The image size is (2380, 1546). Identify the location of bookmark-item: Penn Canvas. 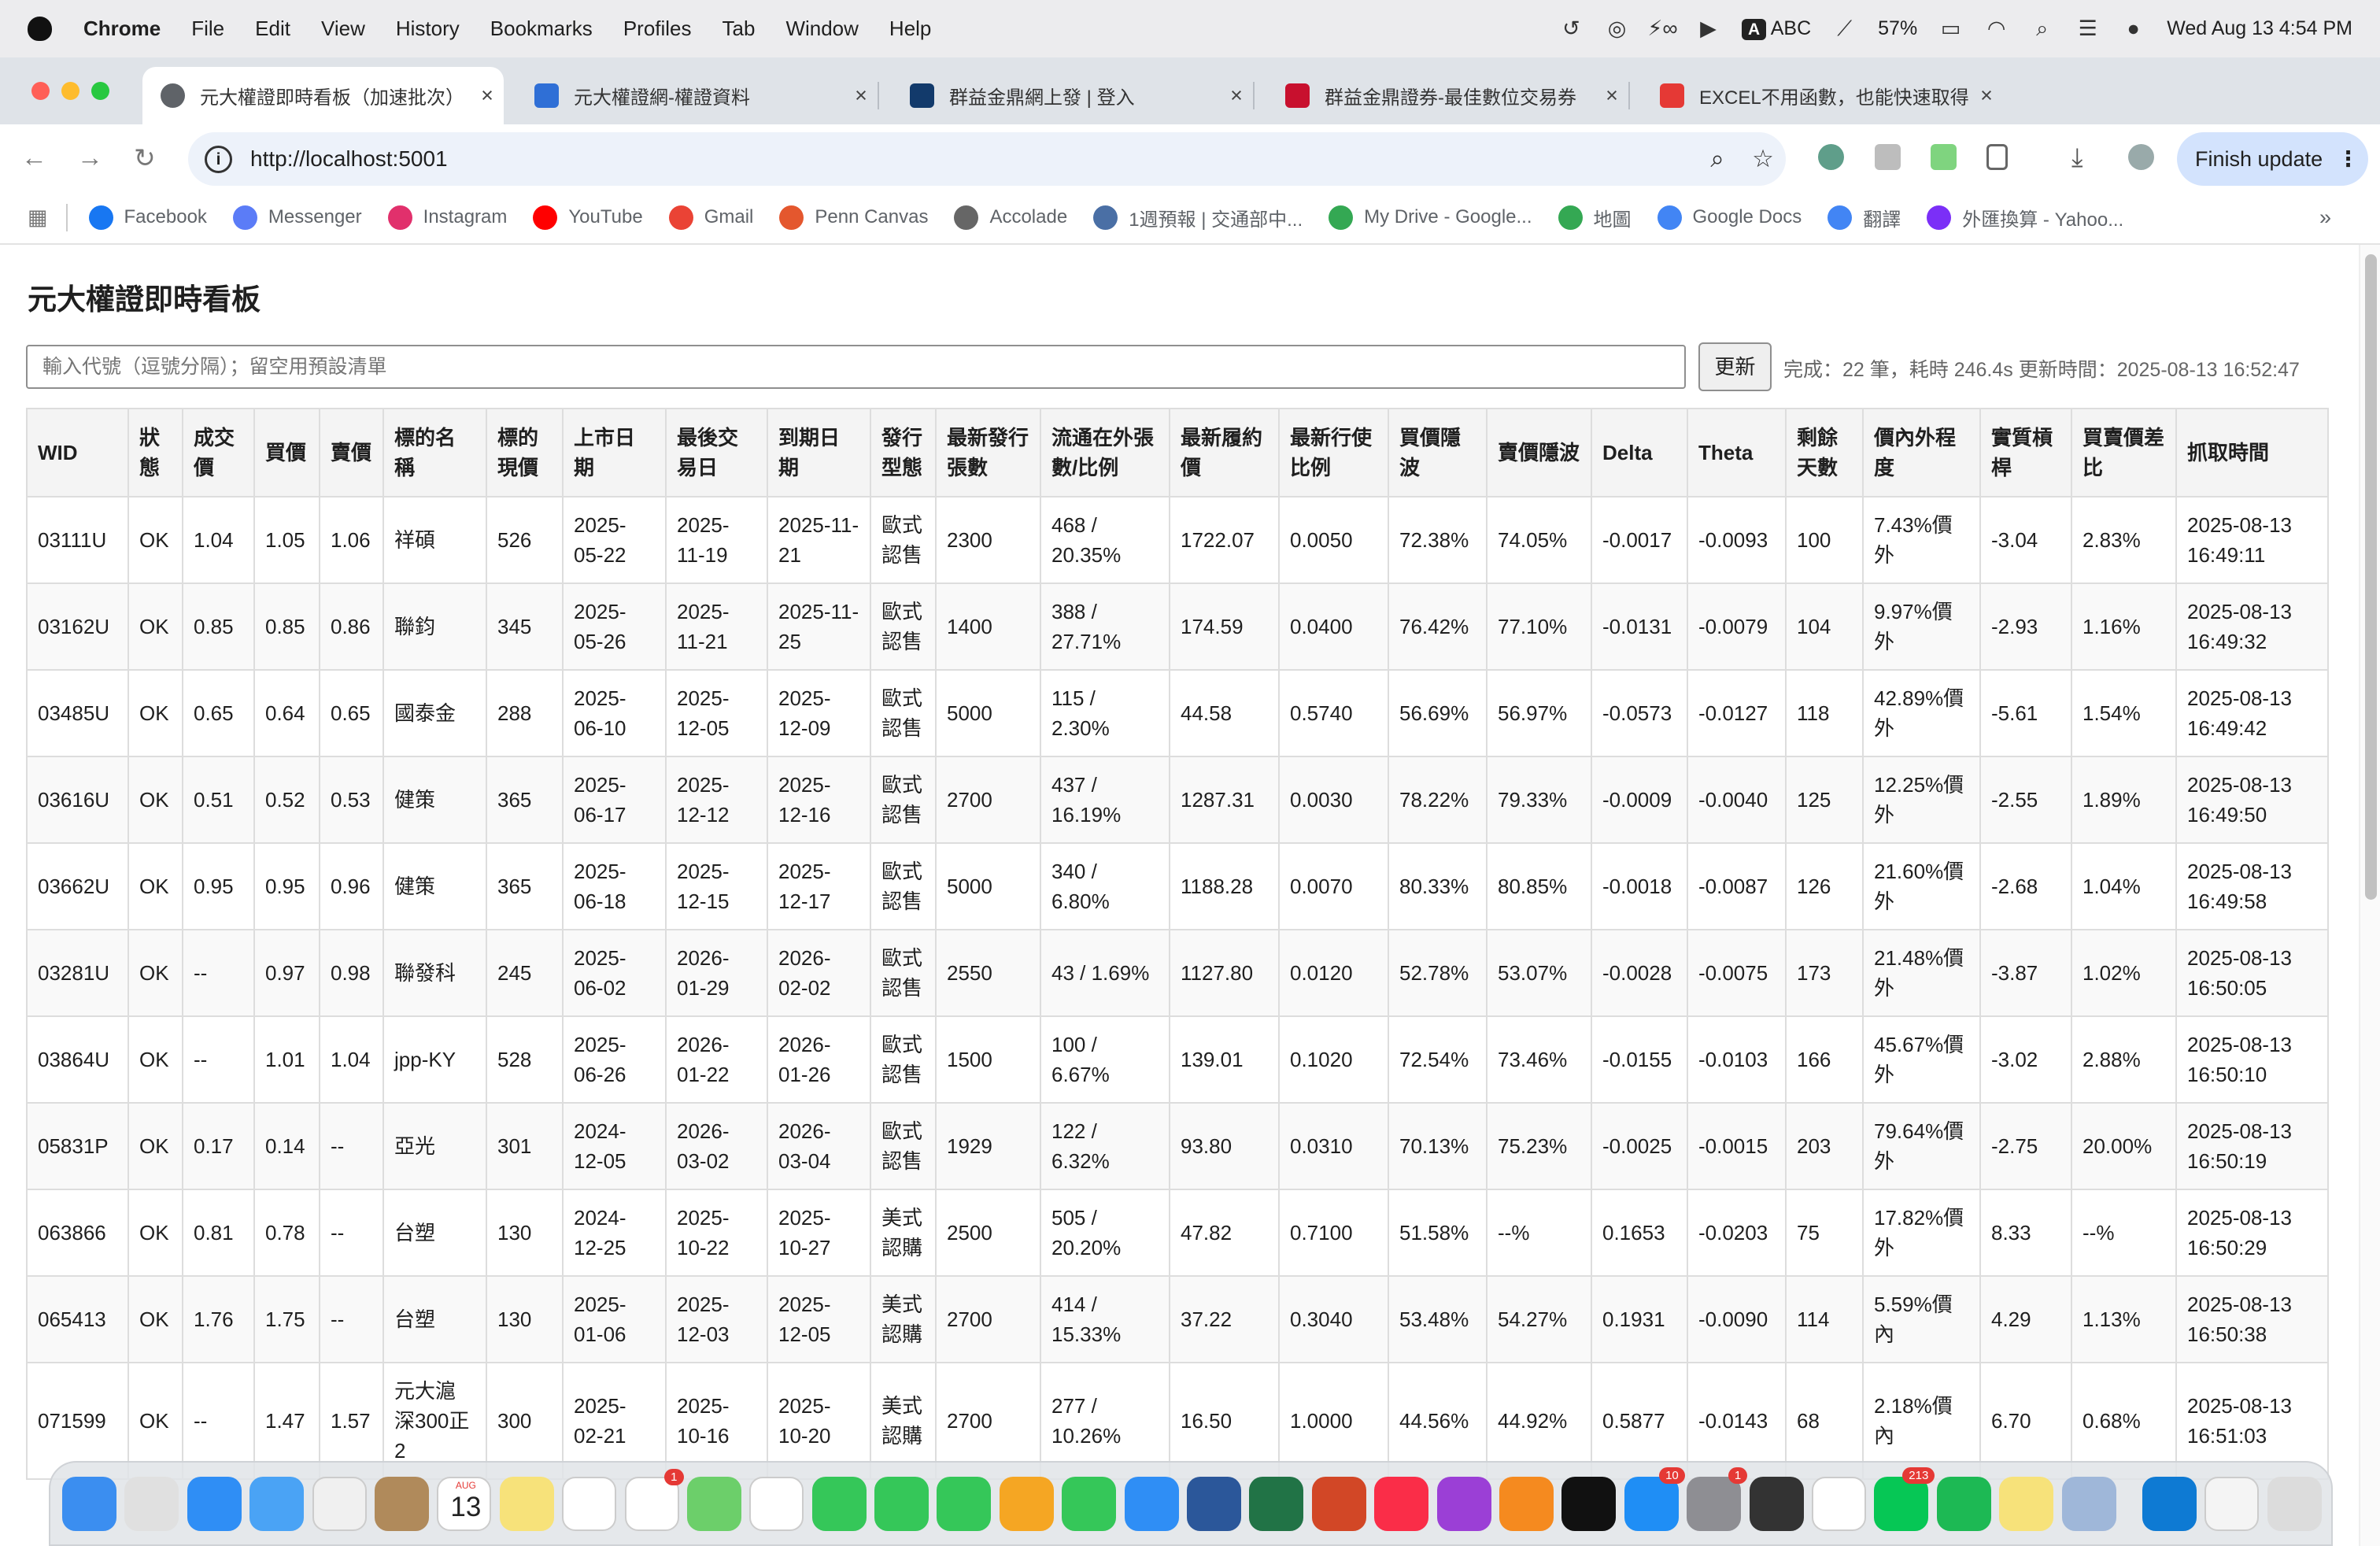
(854, 217).